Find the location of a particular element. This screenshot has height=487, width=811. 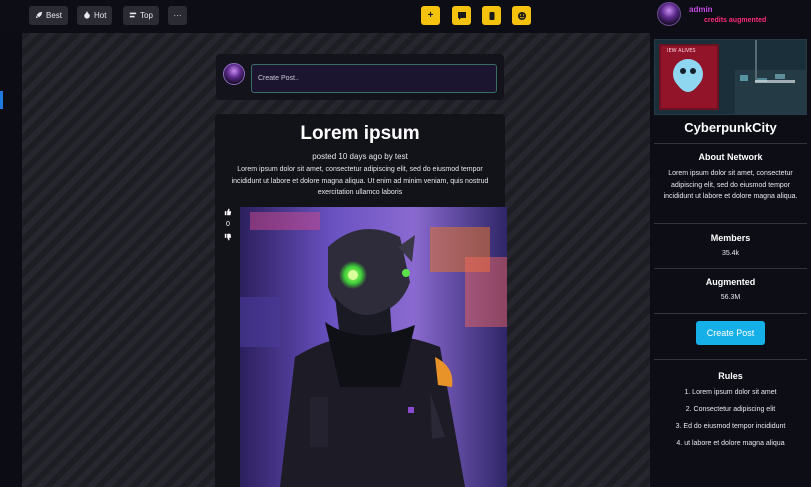

plus-icon: + is located at coordinates (430, 15).